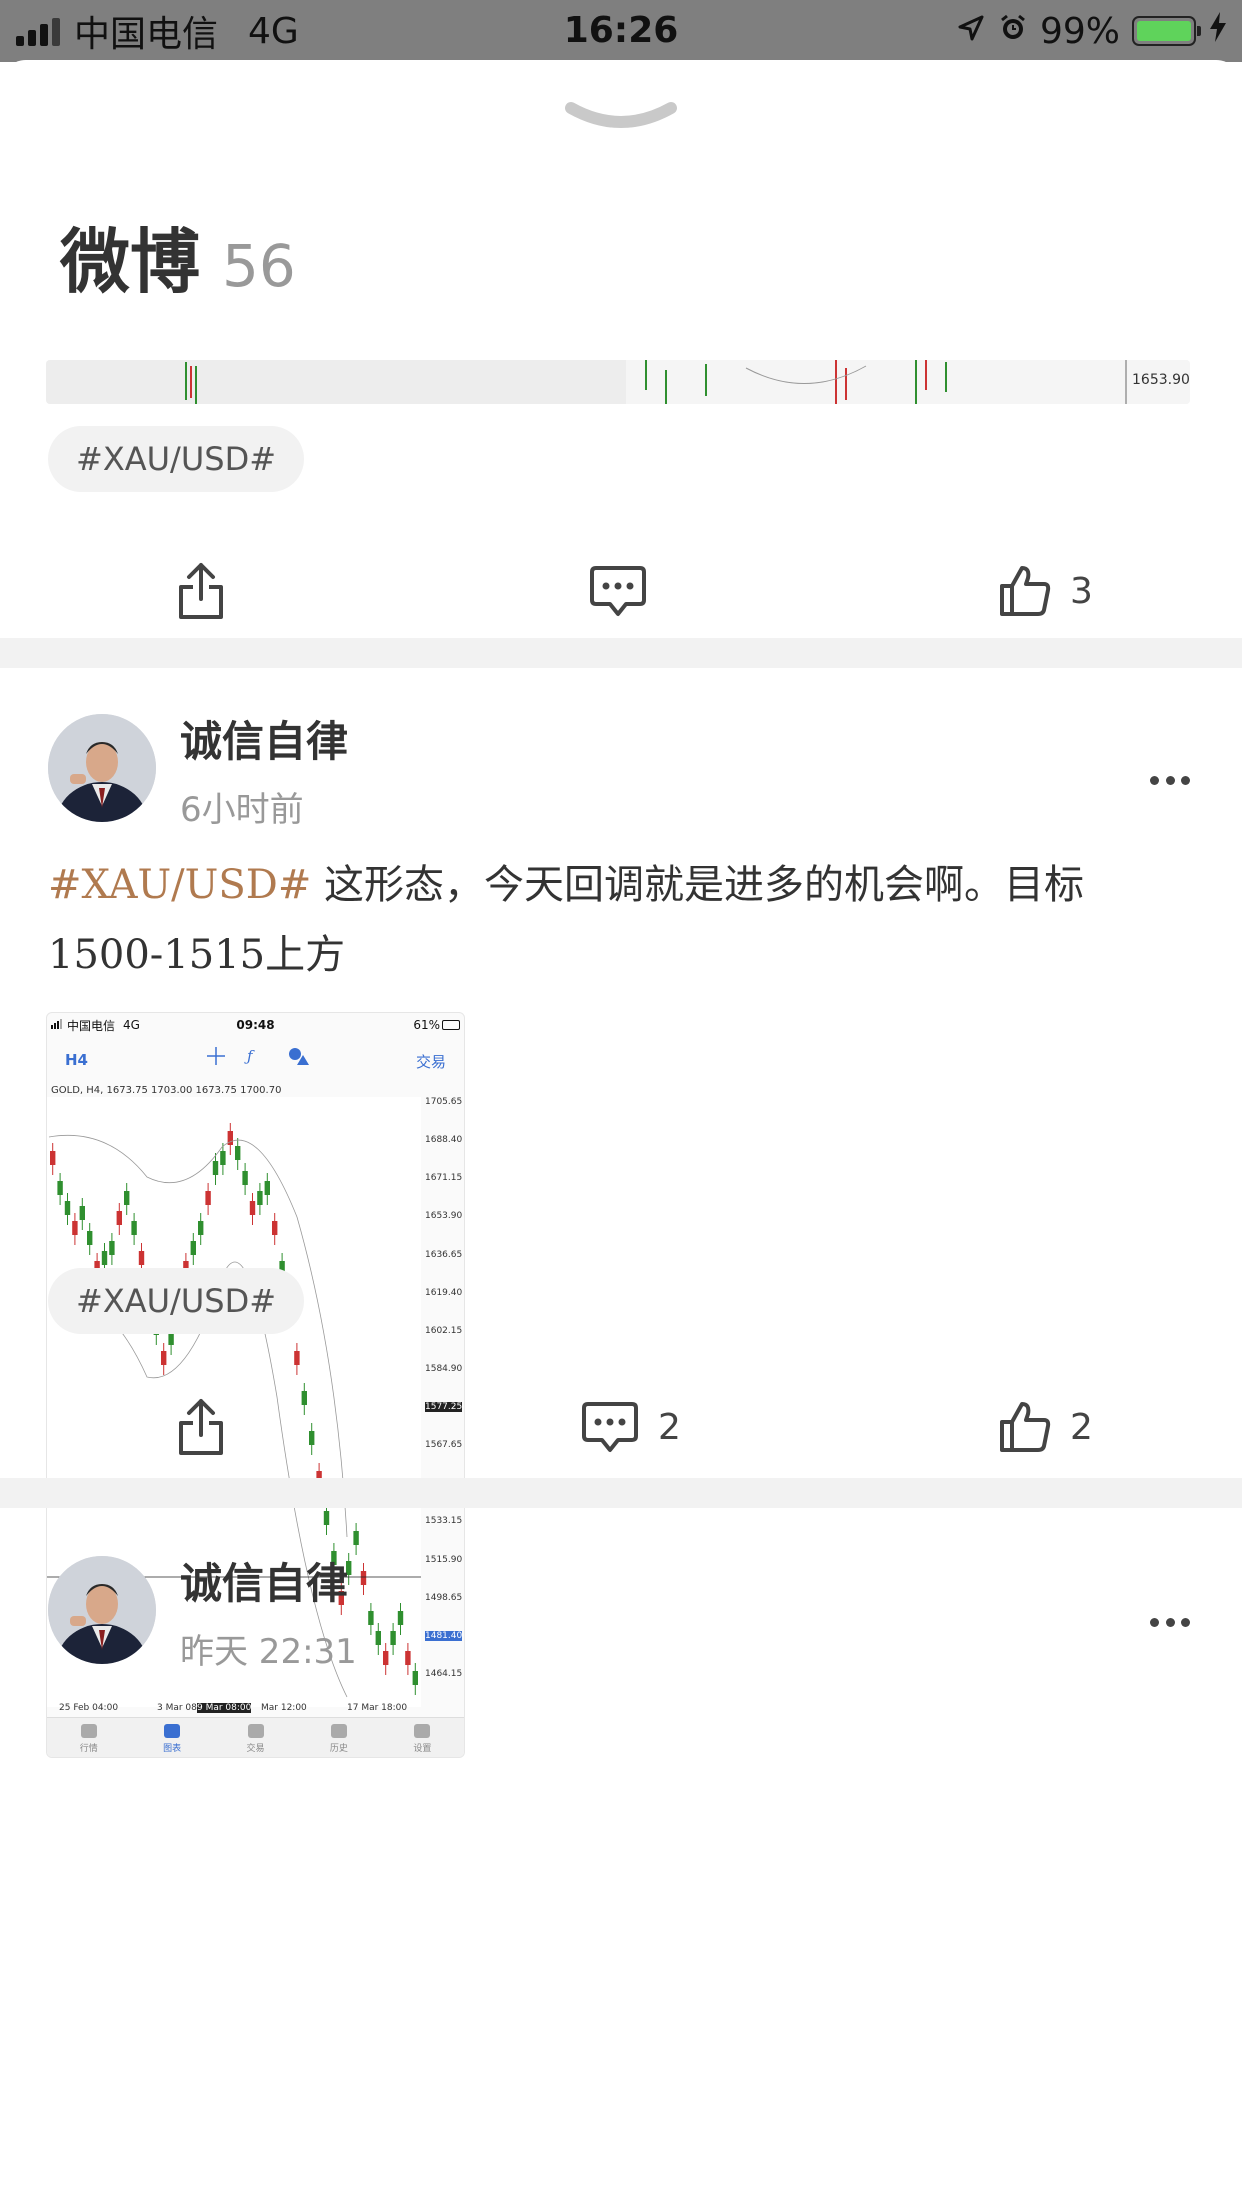  What do you see at coordinates (1013, 31) in the screenshot?
I see `alarm-icon` at bounding box center [1013, 31].